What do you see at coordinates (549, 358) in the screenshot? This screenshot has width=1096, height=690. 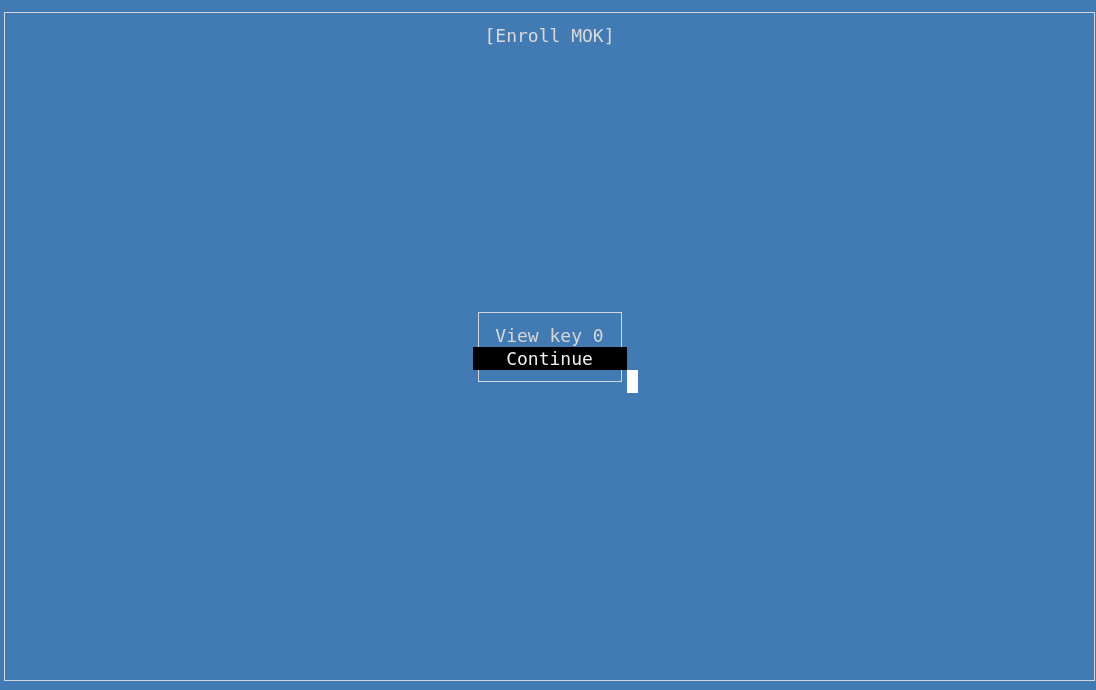 I see `menu-item: Continue` at bounding box center [549, 358].